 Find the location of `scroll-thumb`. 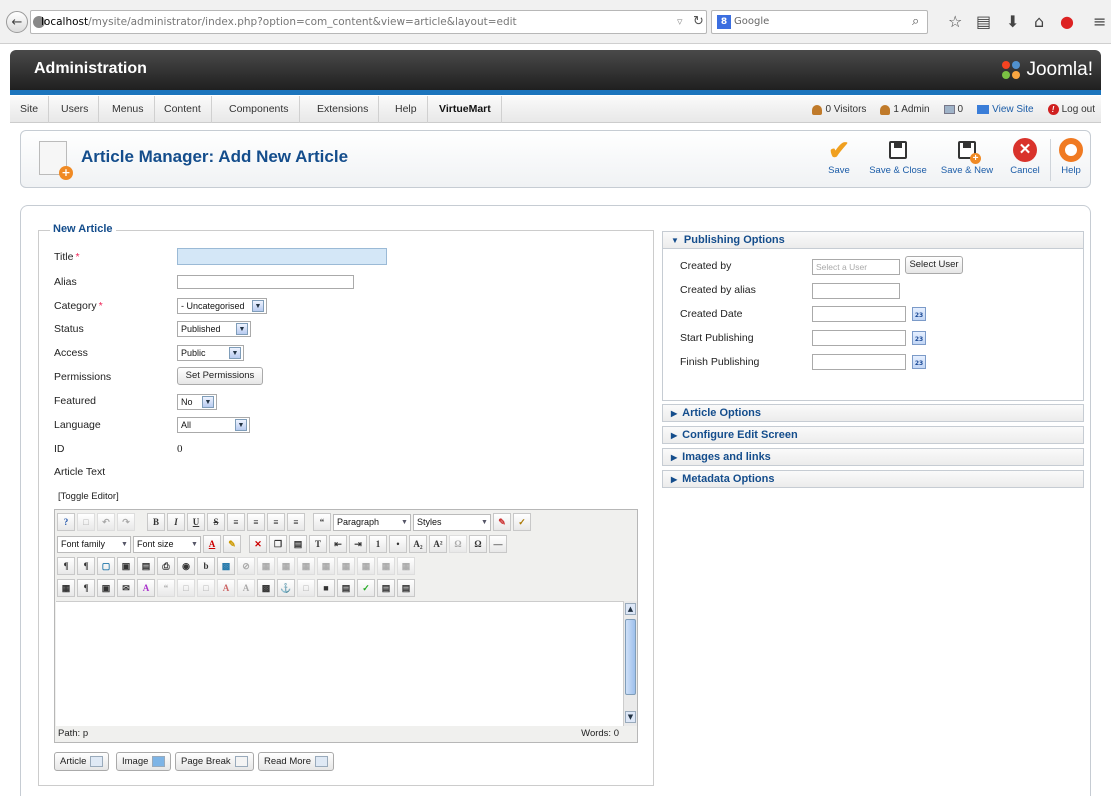

scroll-thumb is located at coordinates (630, 657).